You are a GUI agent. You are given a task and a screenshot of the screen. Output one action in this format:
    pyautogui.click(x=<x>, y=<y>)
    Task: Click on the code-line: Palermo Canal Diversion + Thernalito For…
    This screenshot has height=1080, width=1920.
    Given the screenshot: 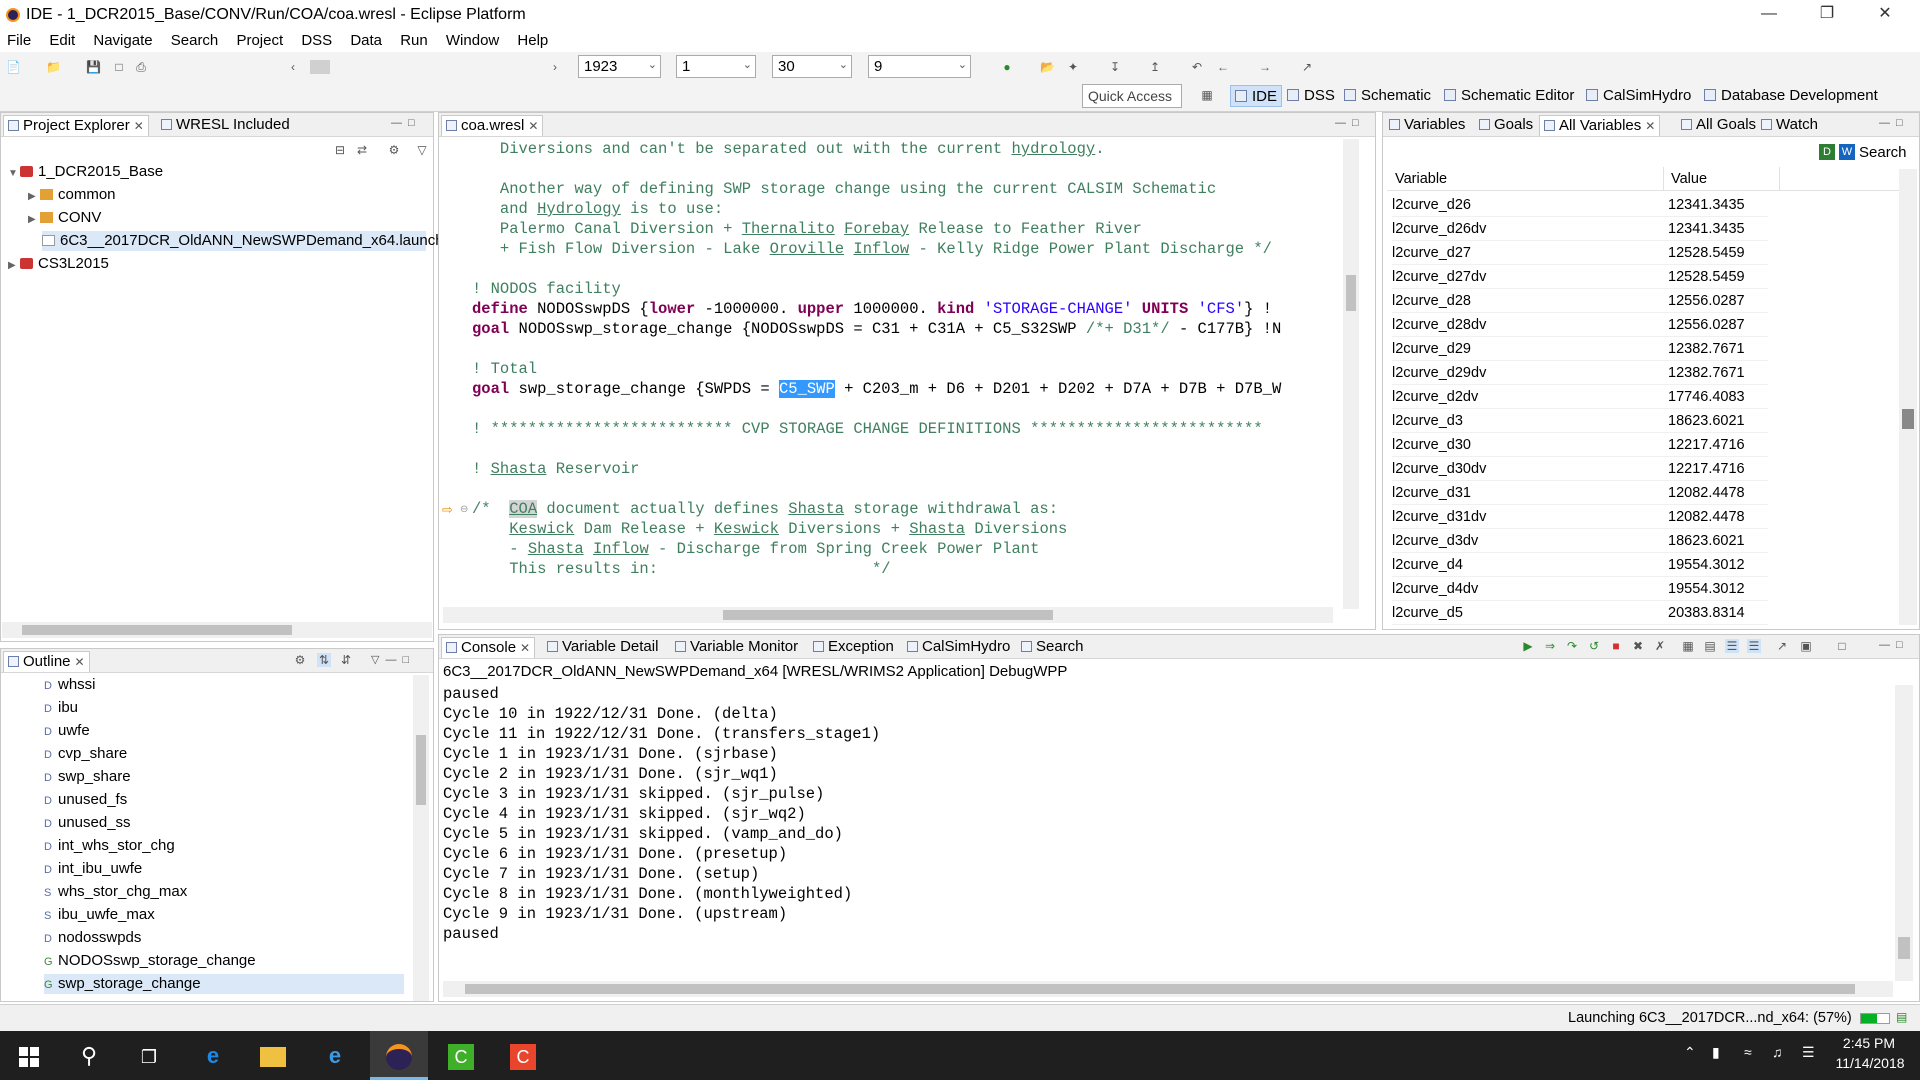 What is the action you would take?
    pyautogui.click(x=807, y=229)
    